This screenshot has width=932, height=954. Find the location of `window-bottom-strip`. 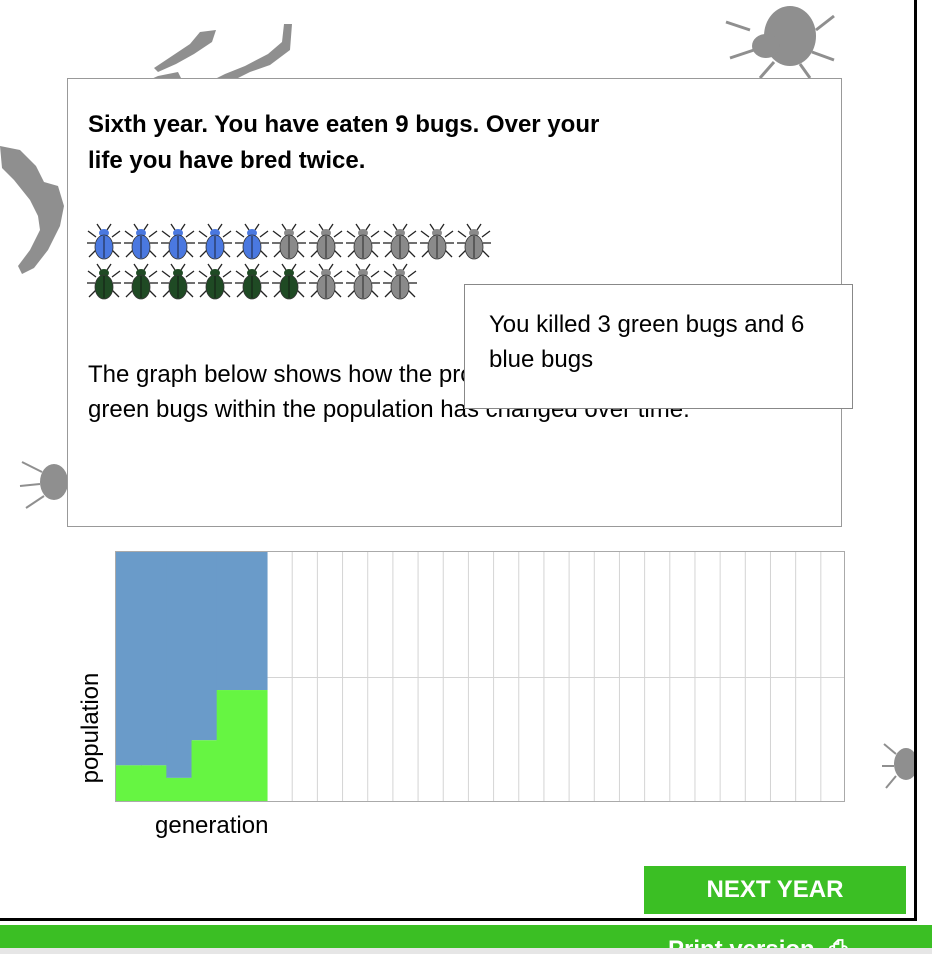

window-bottom-strip is located at coordinates (466, 951).